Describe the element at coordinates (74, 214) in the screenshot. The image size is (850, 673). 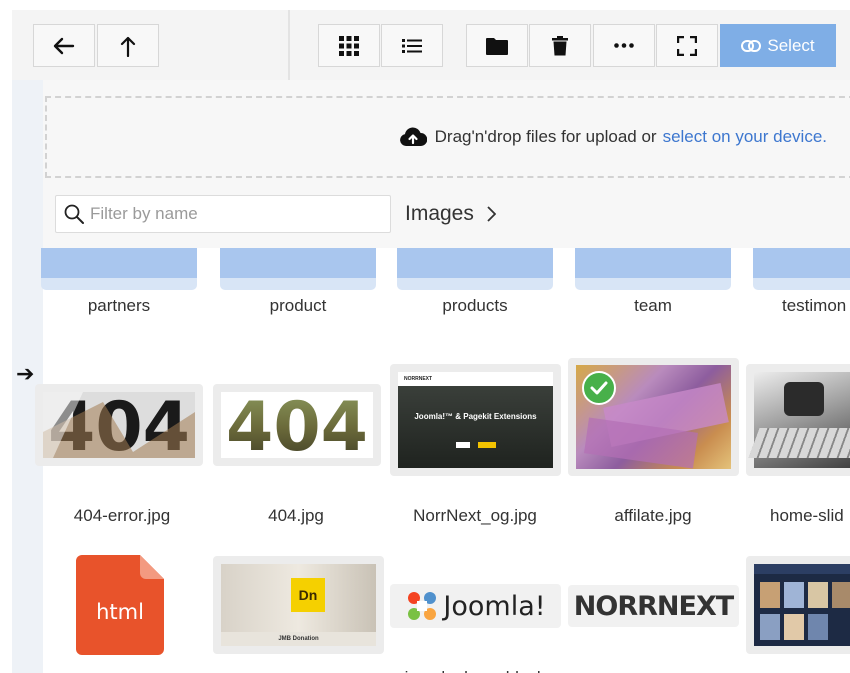
I see `search-icon` at that location.